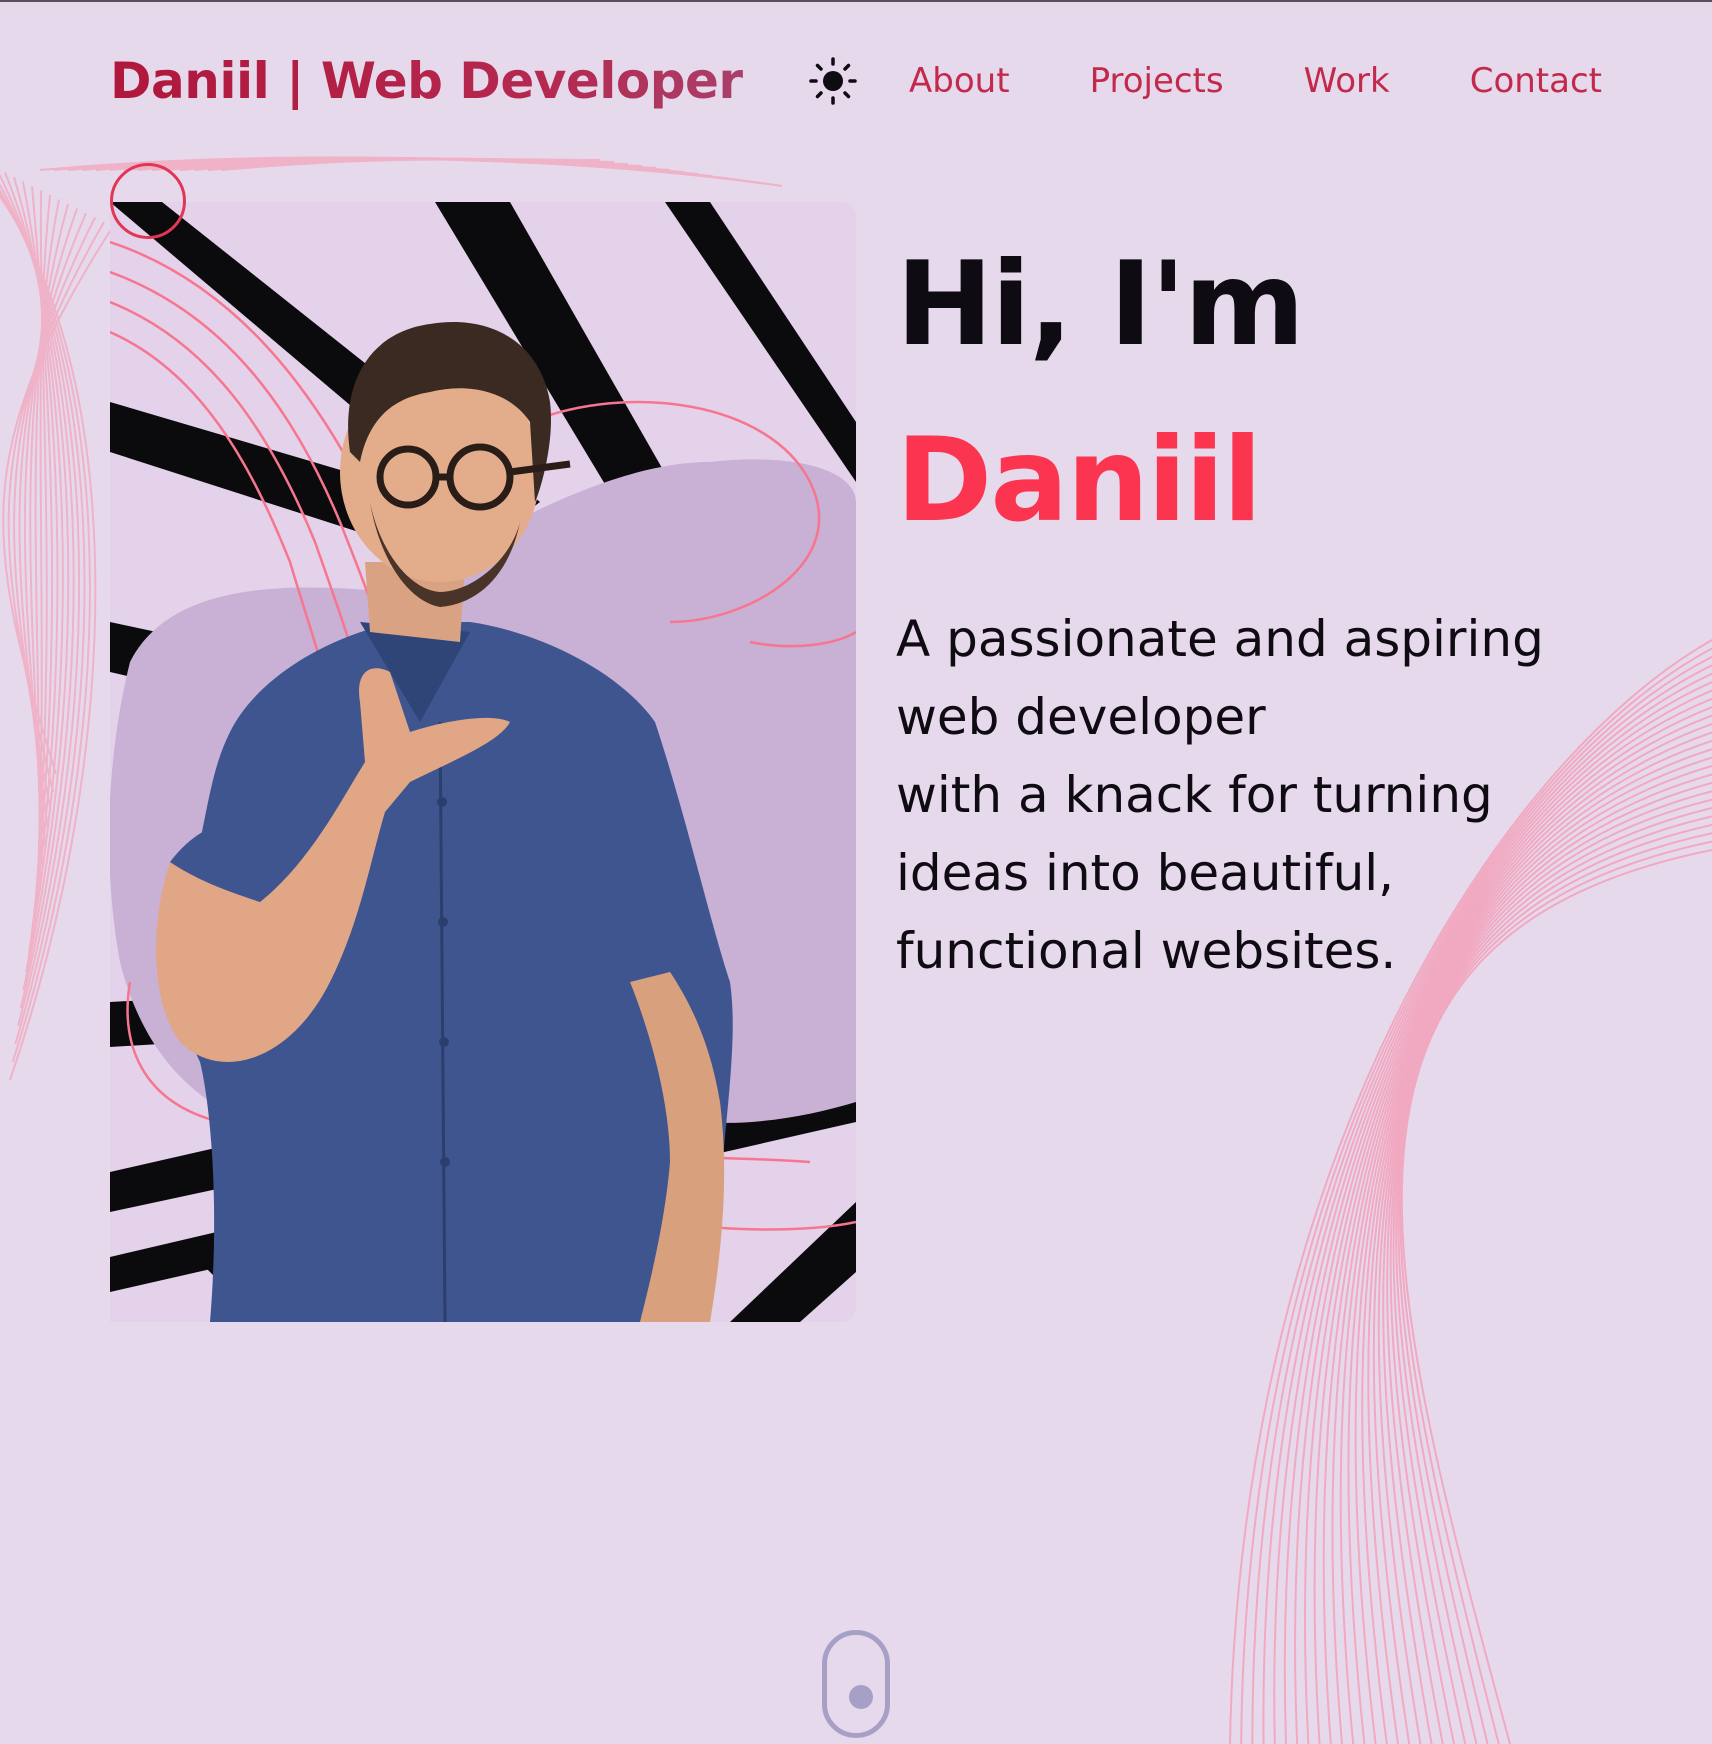 Image resolution: width=1712 pixels, height=1744 pixels. Describe the element at coordinates (1079, 480) in the screenshot. I see `hero-name: Daniil` at that location.